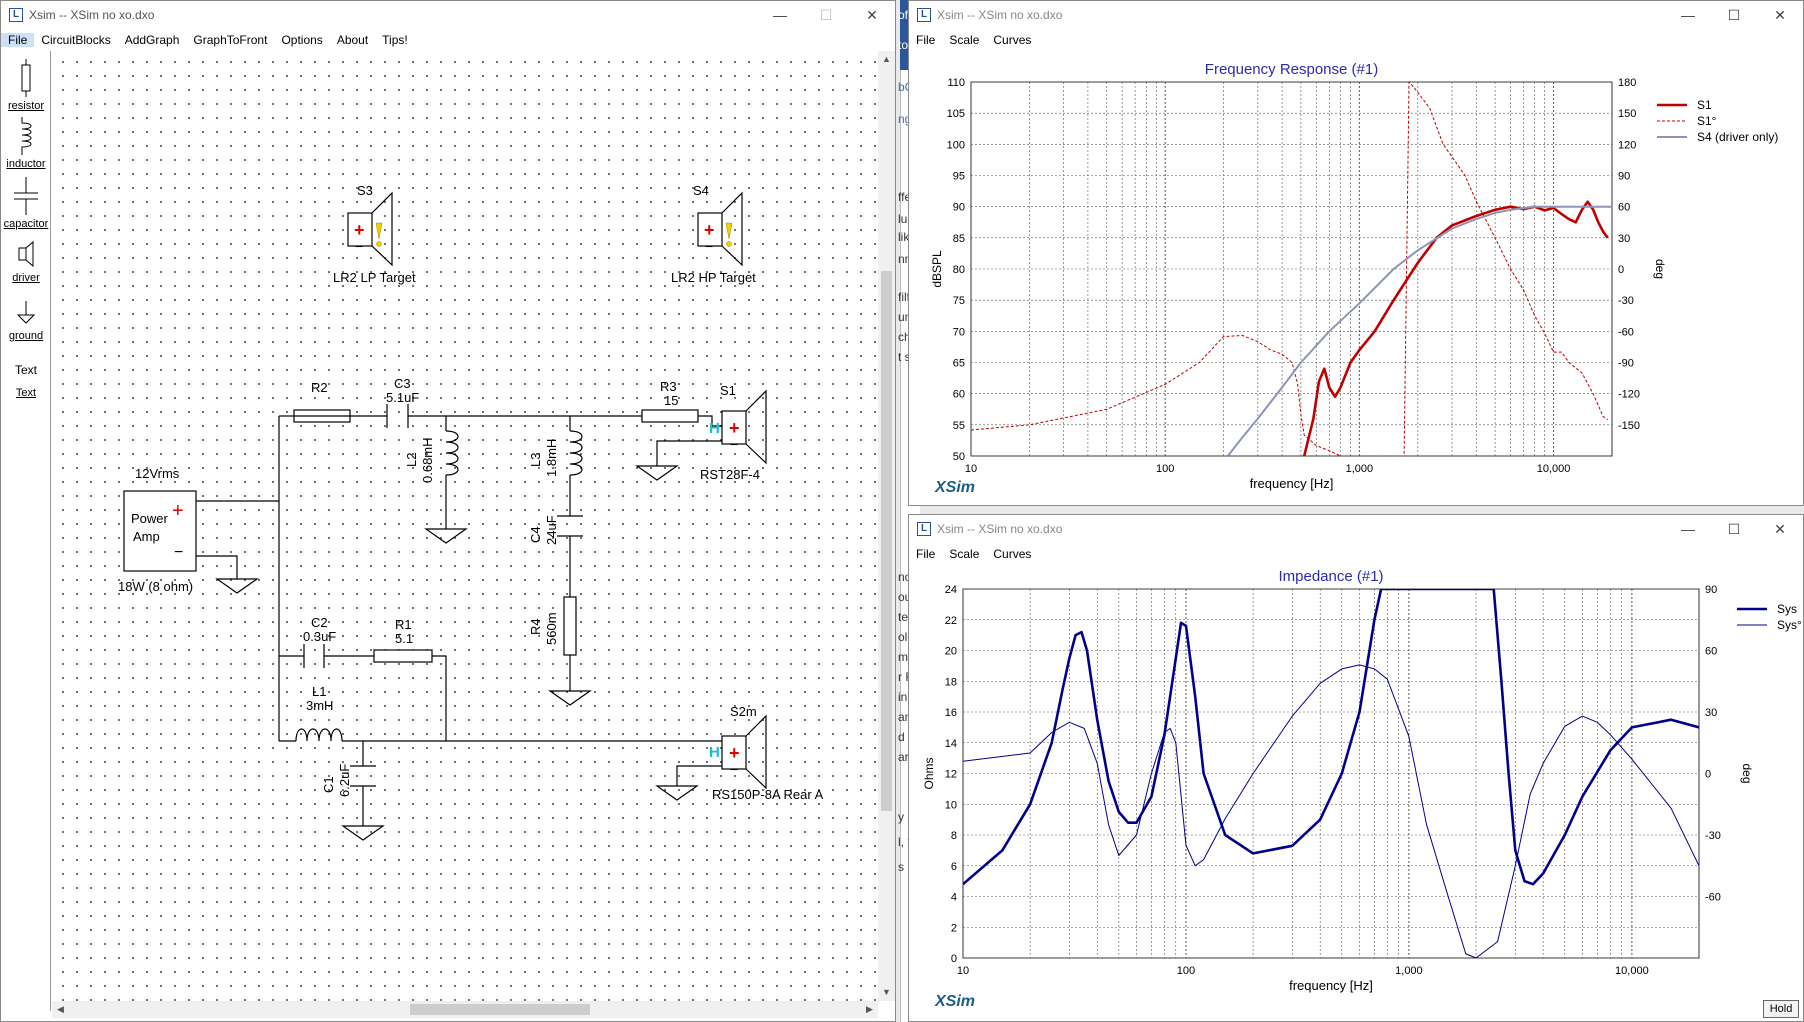 Image resolution: width=1804 pixels, height=1022 pixels. I want to click on y-tick-label: 90, so click(959, 208).